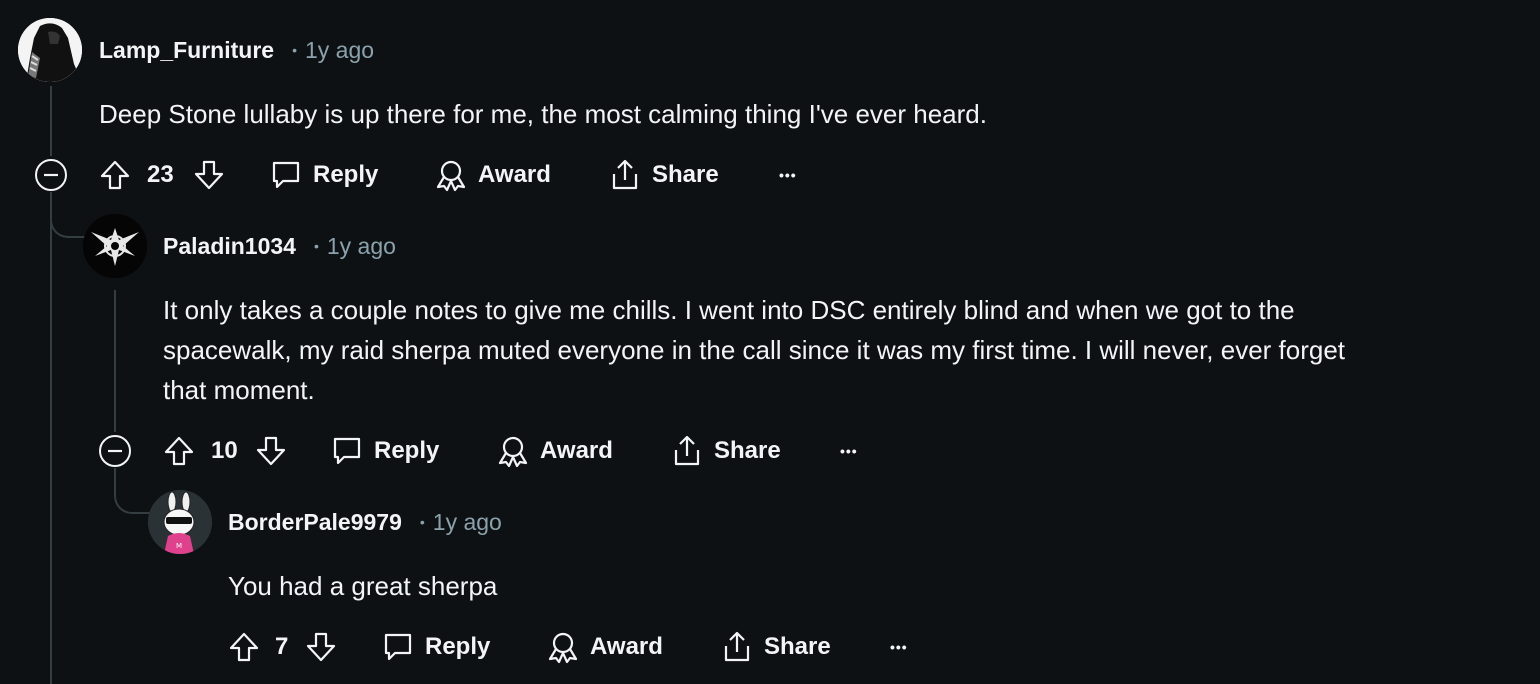  I want to click on vote-count: 7, so click(282, 646).